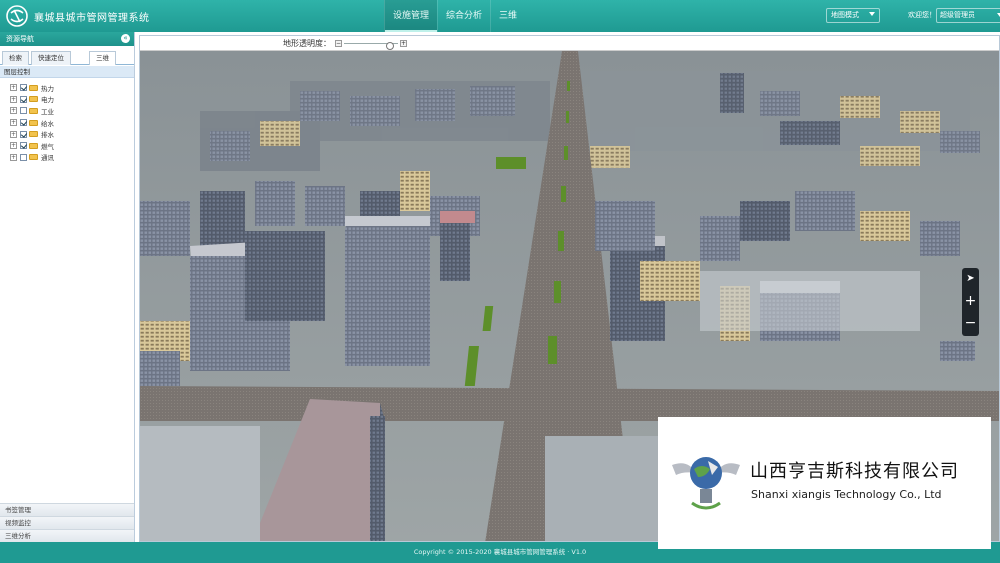 This screenshot has height=563, width=1000. What do you see at coordinates (72, 123) in the screenshot?
I see `layer-tree-item: + 给水` at bounding box center [72, 123].